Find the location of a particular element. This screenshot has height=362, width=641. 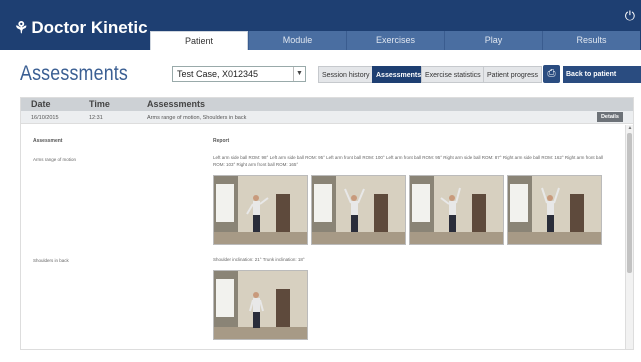

main-tabs: Patient Module Exercises Play Results is located at coordinates (395, 40).